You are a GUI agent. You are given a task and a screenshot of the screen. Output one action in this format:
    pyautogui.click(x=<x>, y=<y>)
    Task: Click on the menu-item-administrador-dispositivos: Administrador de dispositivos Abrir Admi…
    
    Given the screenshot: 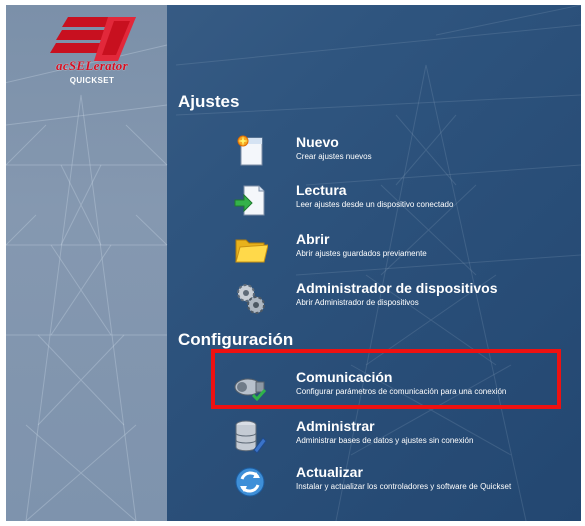 What is the action you would take?
    pyautogui.click(x=404, y=302)
    